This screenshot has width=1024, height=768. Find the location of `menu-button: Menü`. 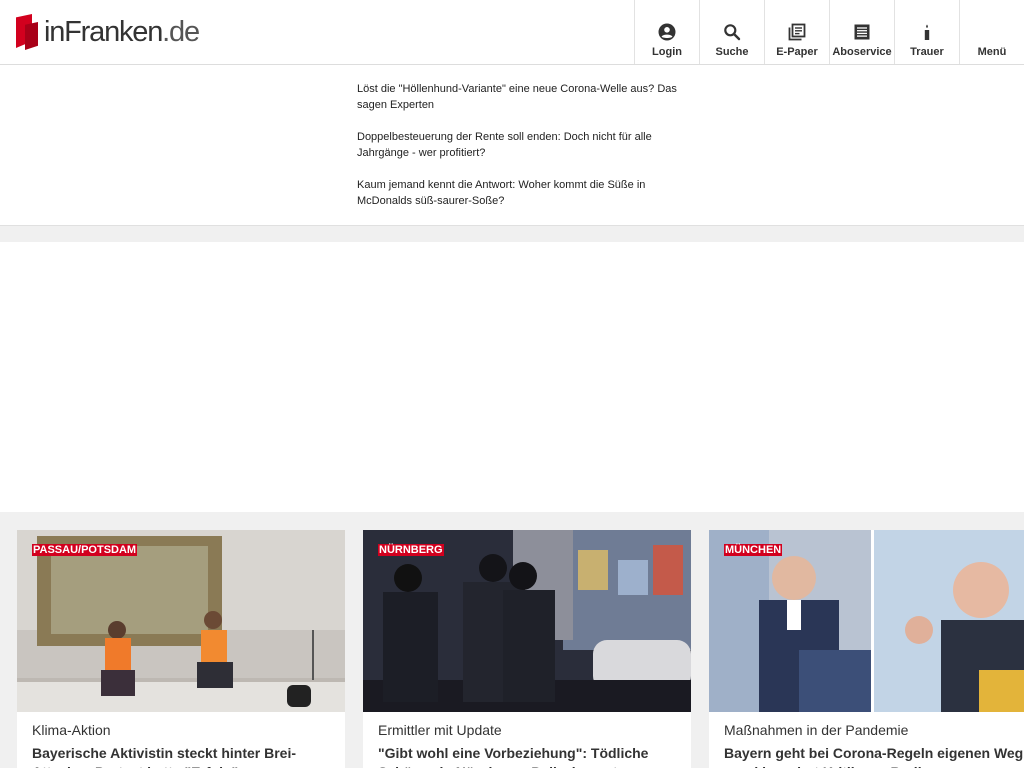

menu-button: Menü is located at coordinates (991, 32).